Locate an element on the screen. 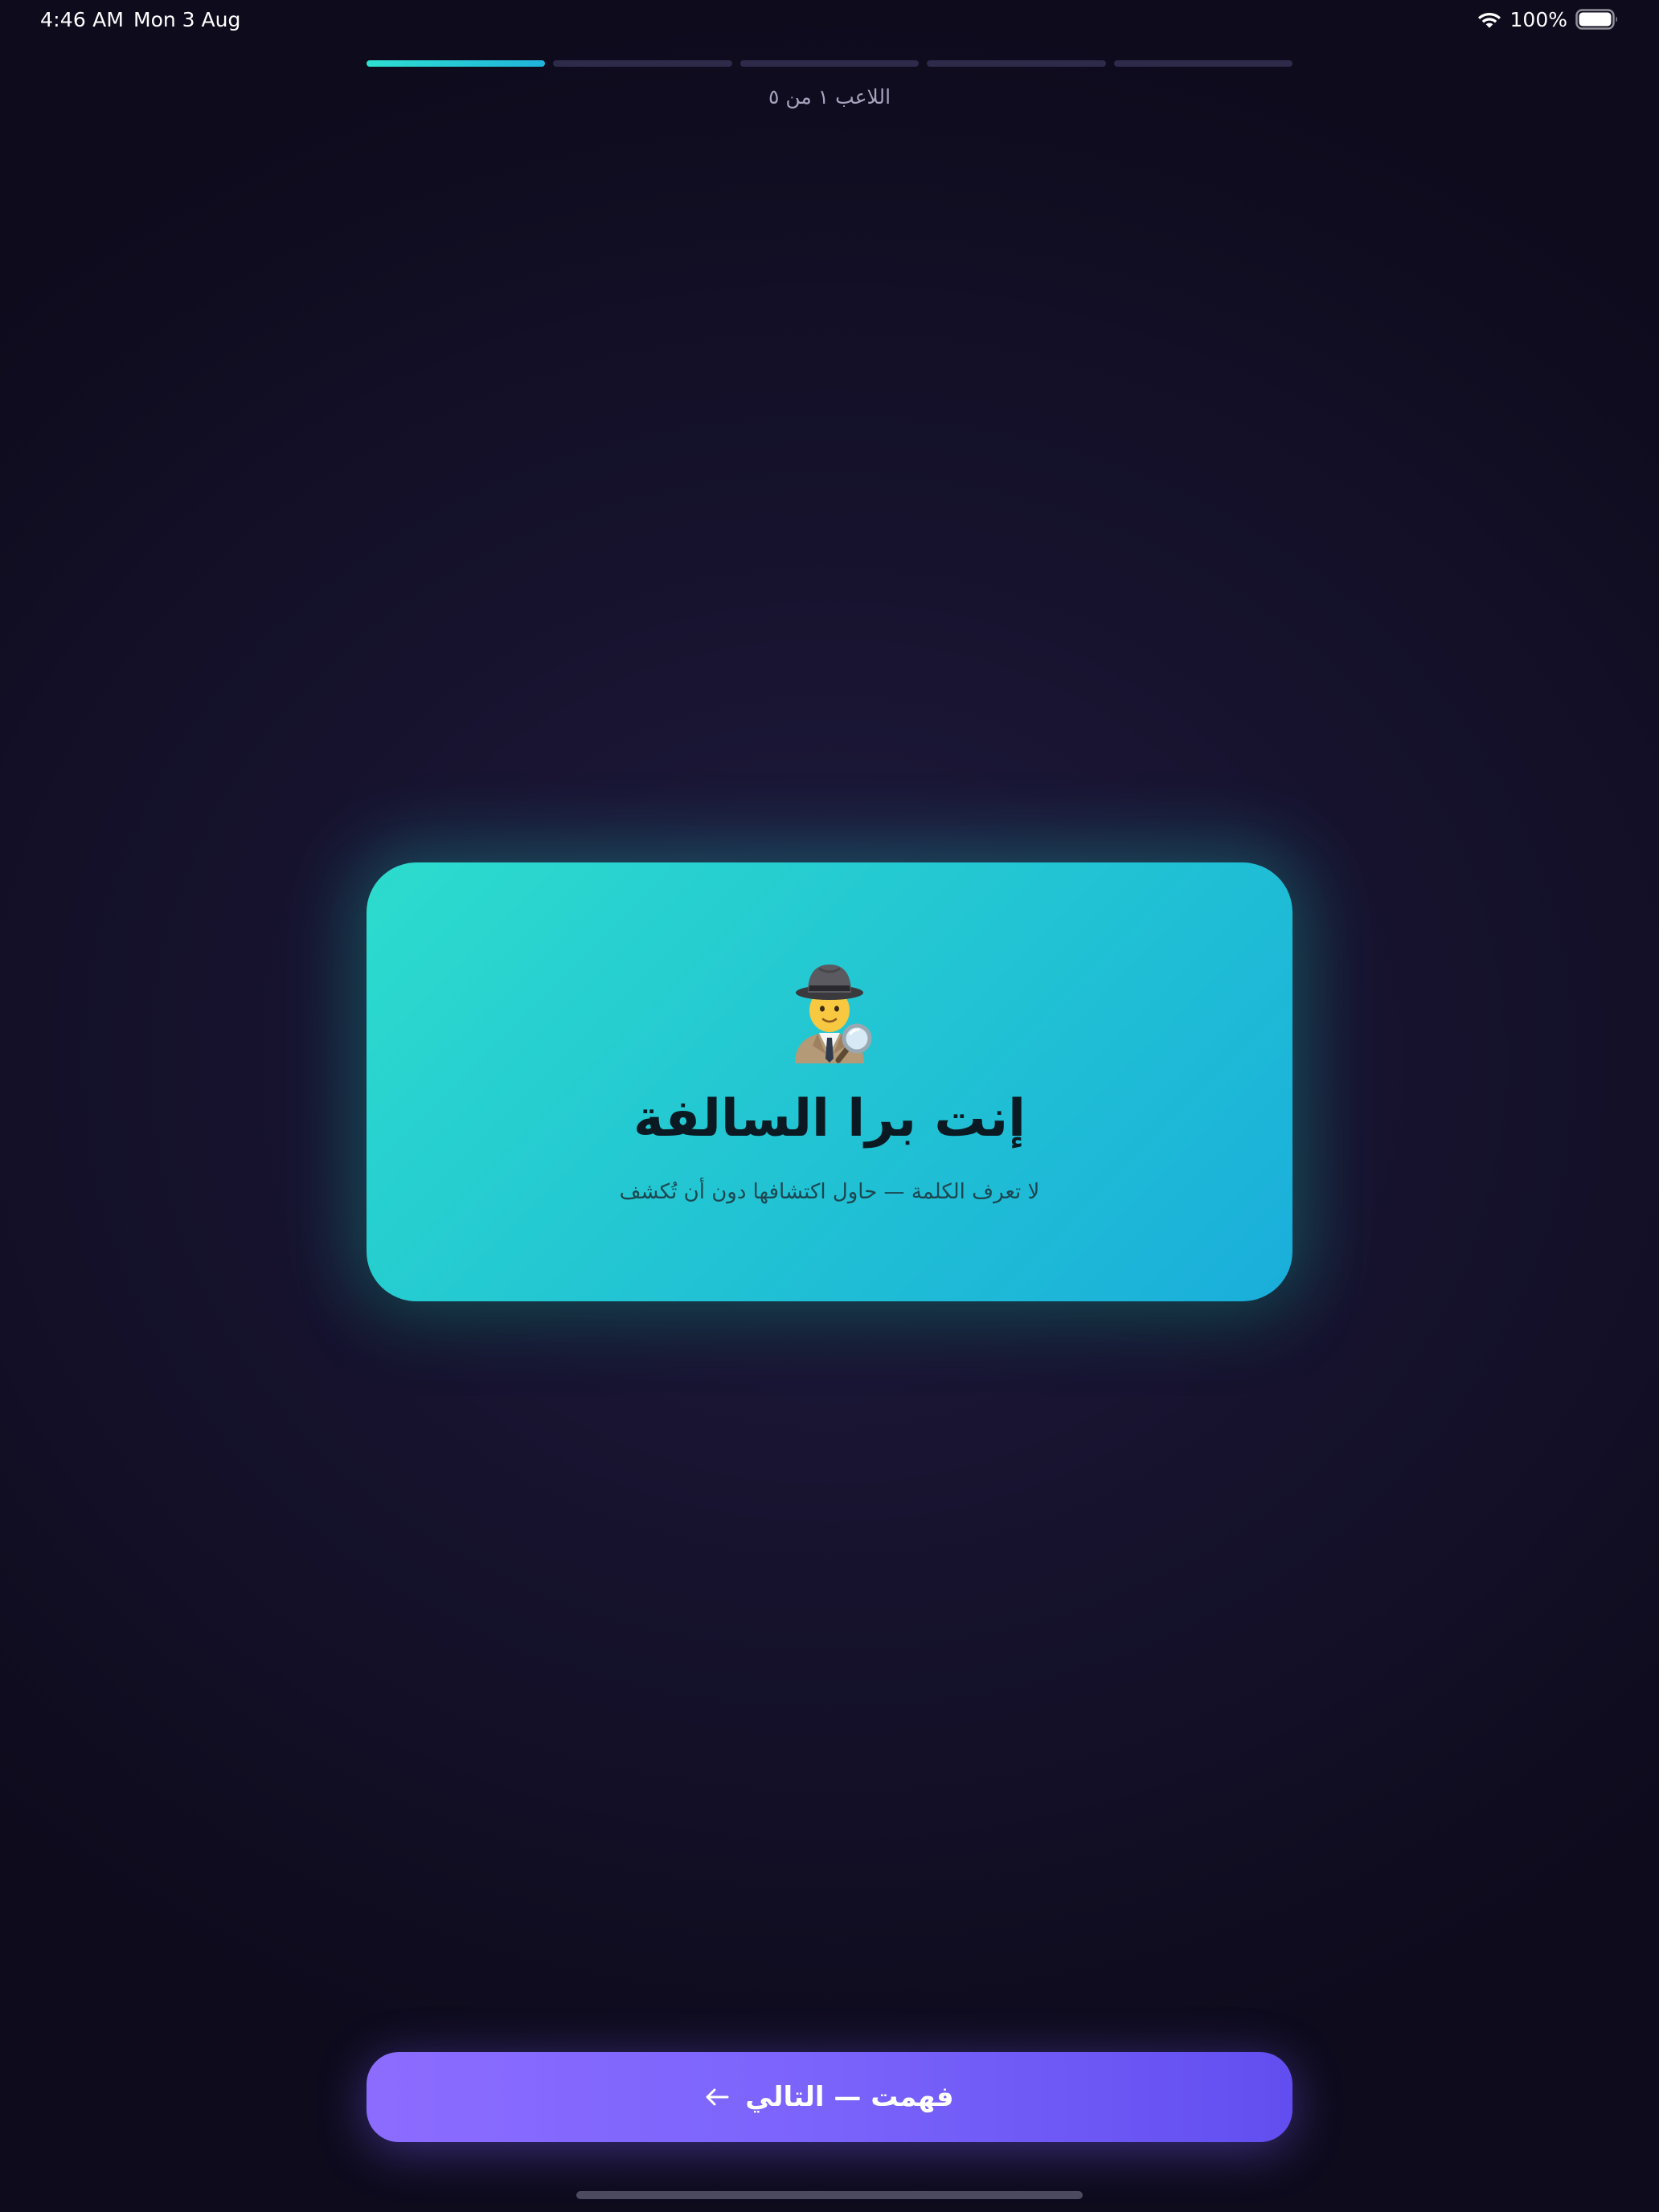 This screenshot has height=2212, width=1659. status-indicators: 100% is located at coordinates (1548, 19).